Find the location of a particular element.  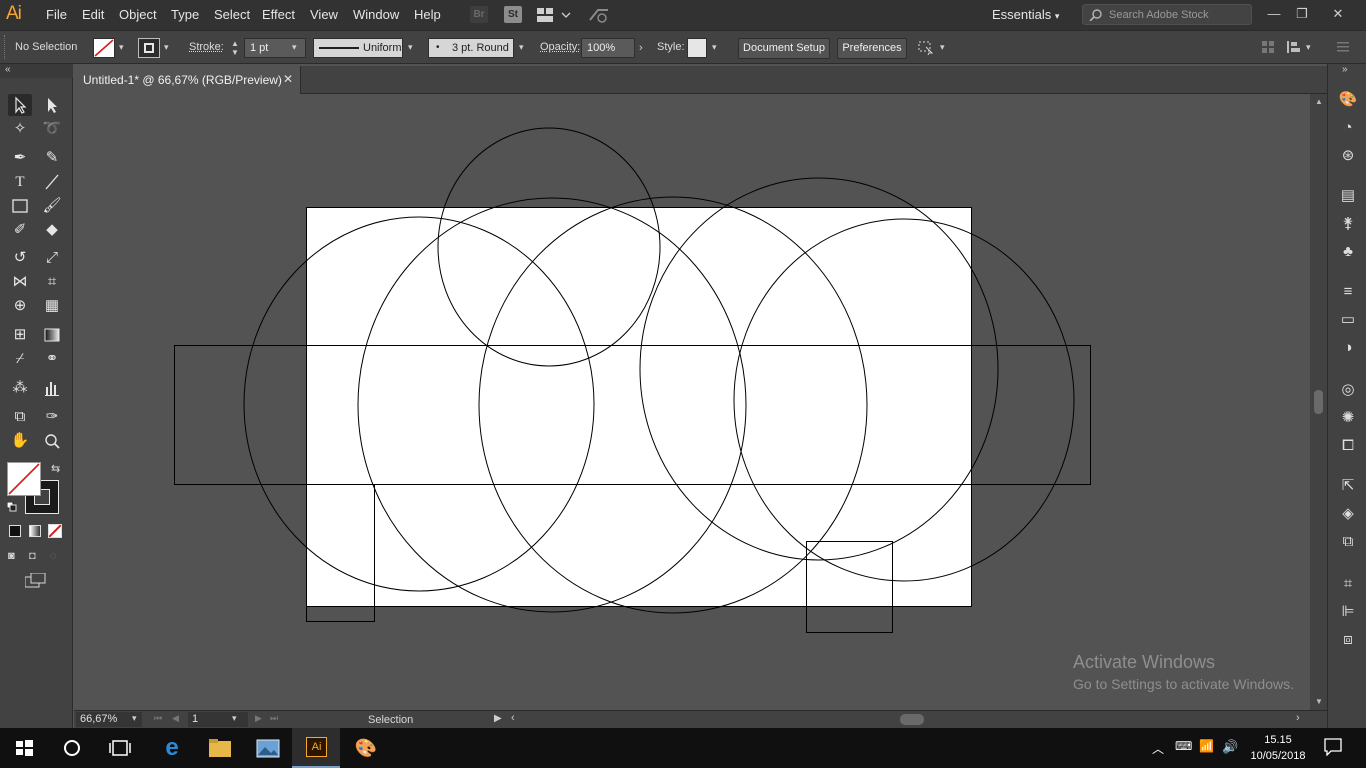

align-panel-icon: ⊫ is located at coordinates (1348, 612).